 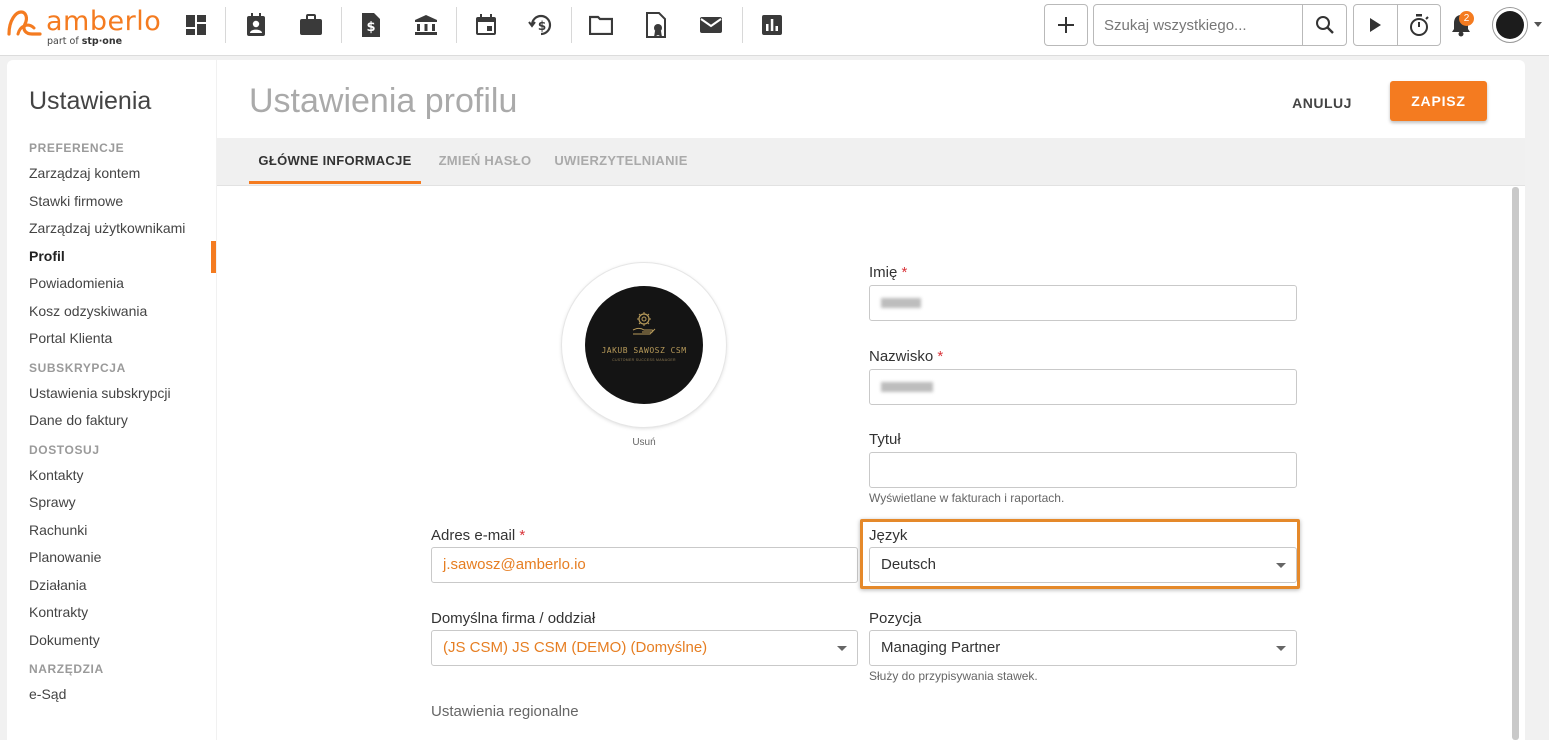 What do you see at coordinates (104, 21) in the screenshot?
I see `logo-wordmark: amberlo` at bounding box center [104, 21].